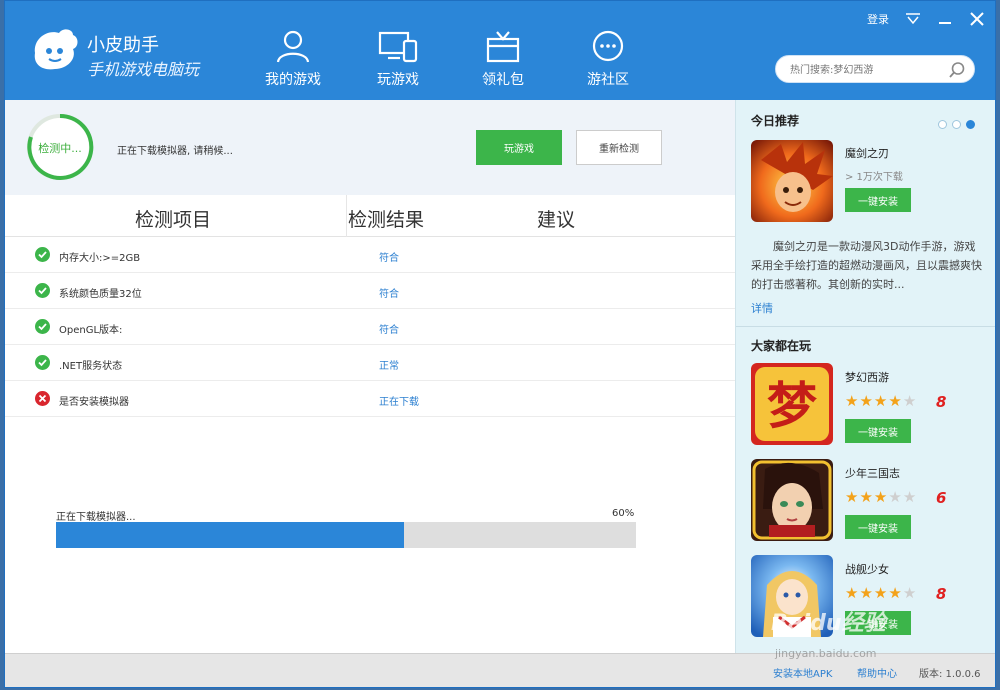 The image size is (1000, 690). I want to click on game-icon-menghuan: 梦, so click(792, 404).